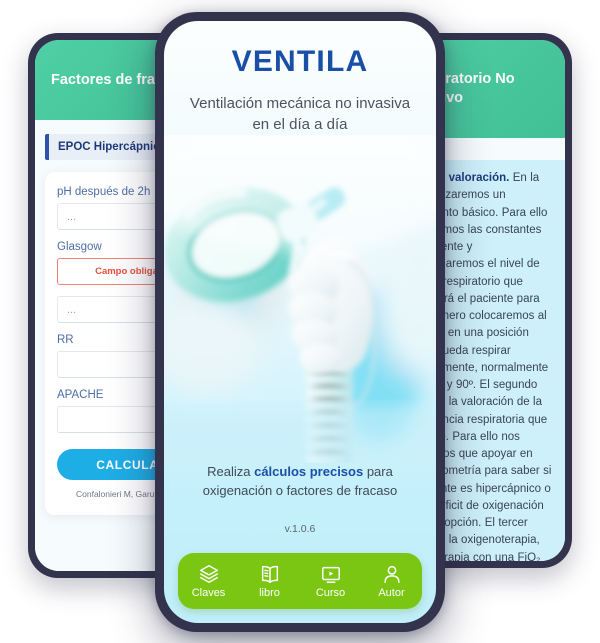 This screenshot has height=643, width=600. Describe the element at coordinates (391, 593) in the screenshot. I see `nav-label-autor: Autor` at that location.